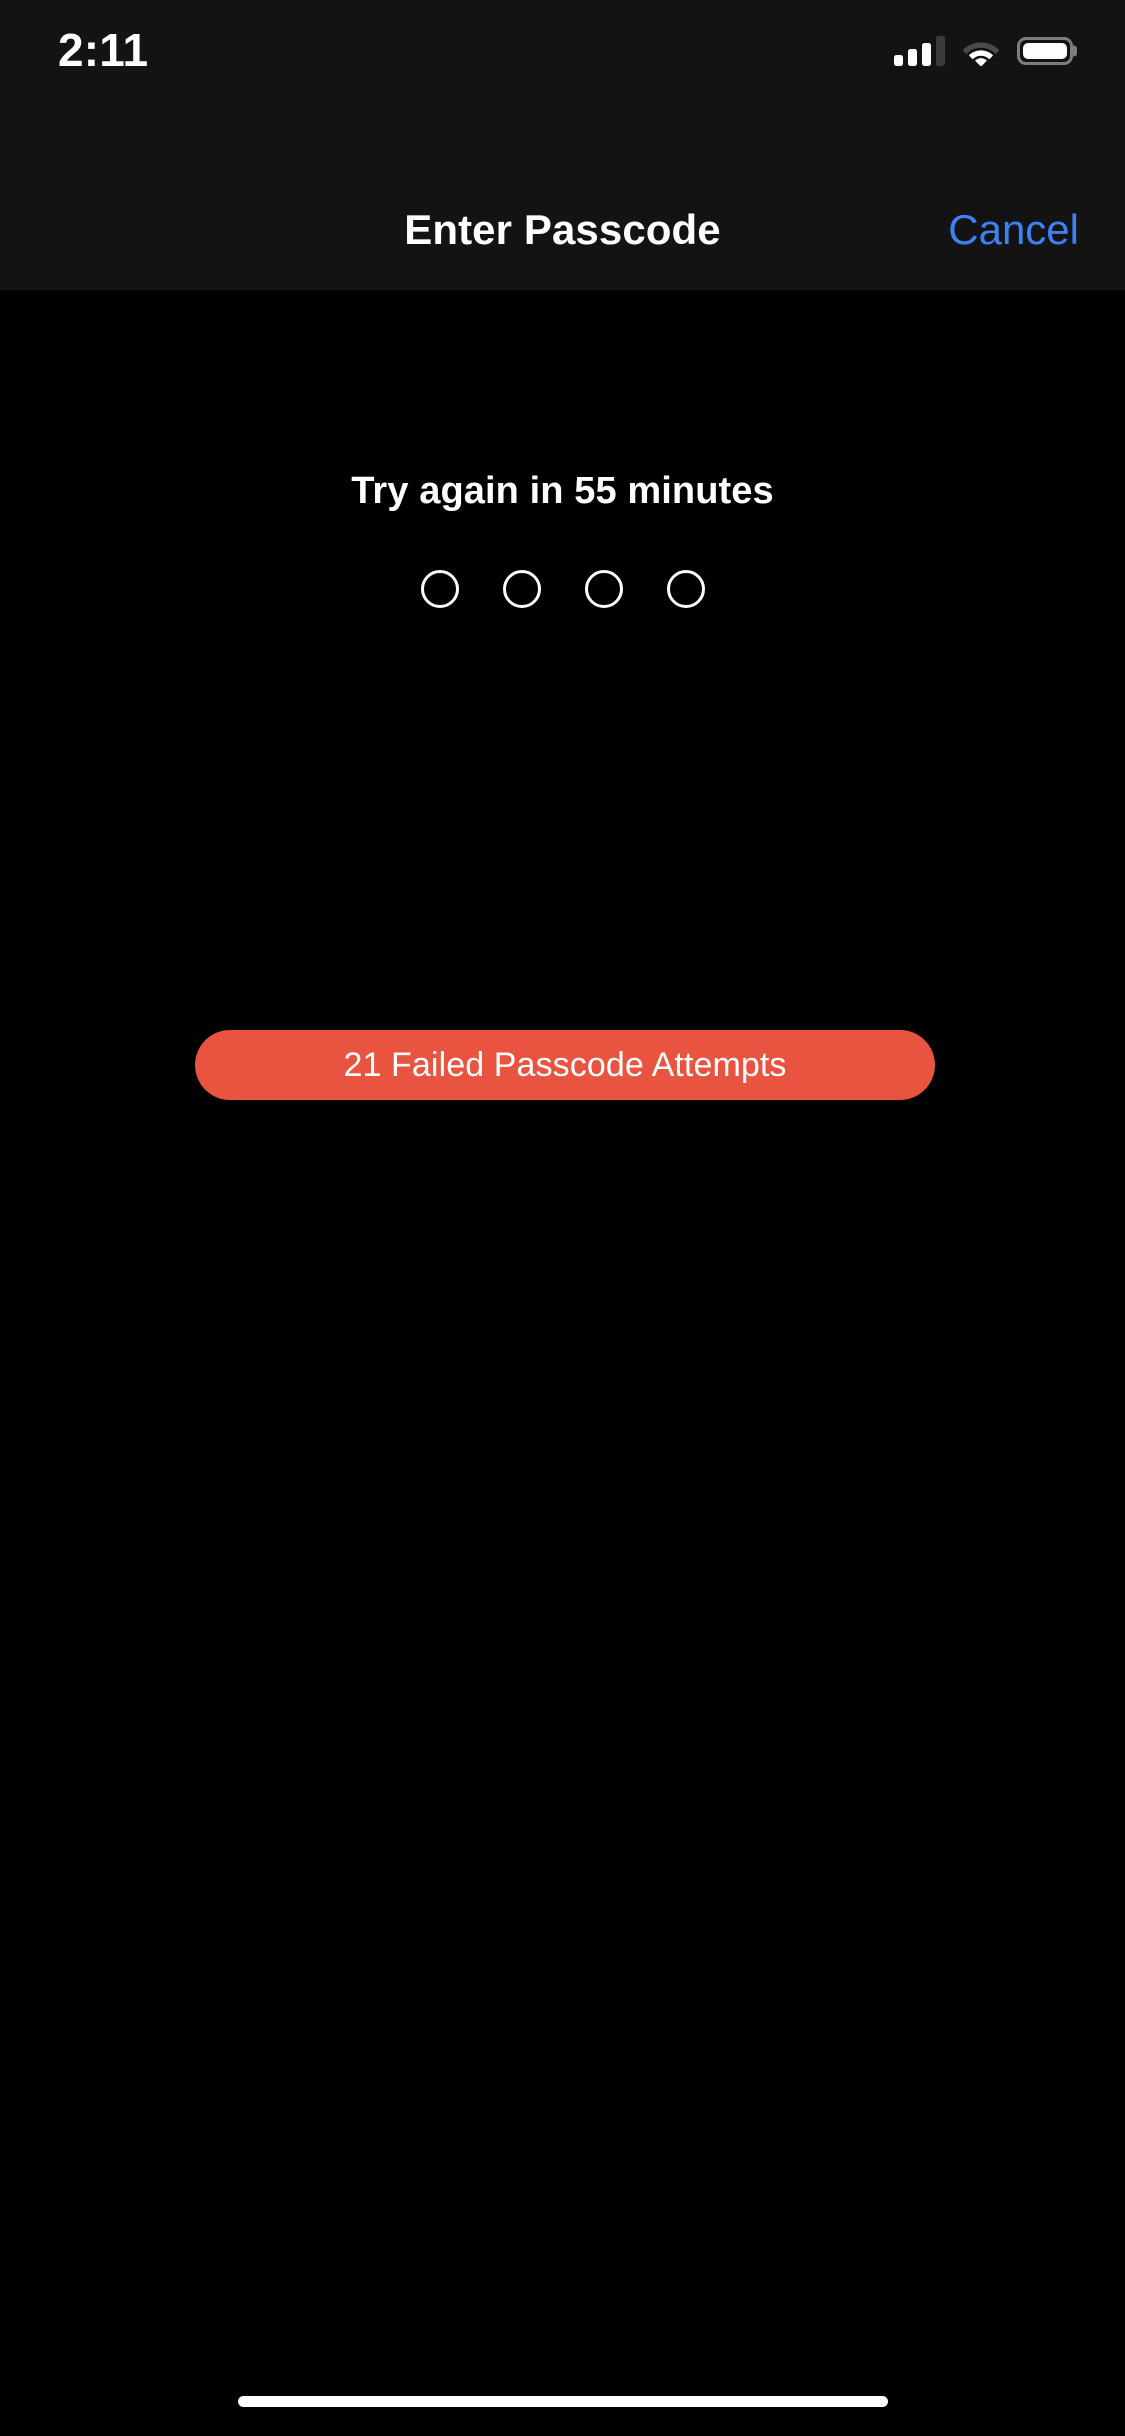 This screenshot has width=1125, height=2436. Describe the element at coordinates (1075, 51) in the screenshot. I see `battery-cap` at that location.